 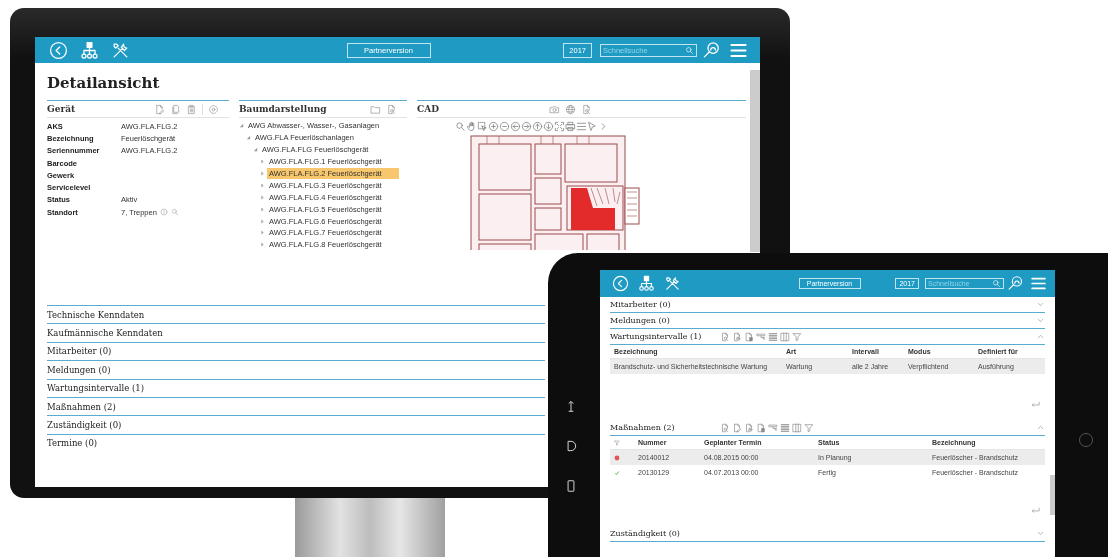 What do you see at coordinates (559, 126) in the screenshot?
I see `fit-screen-icon` at bounding box center [559, 126].